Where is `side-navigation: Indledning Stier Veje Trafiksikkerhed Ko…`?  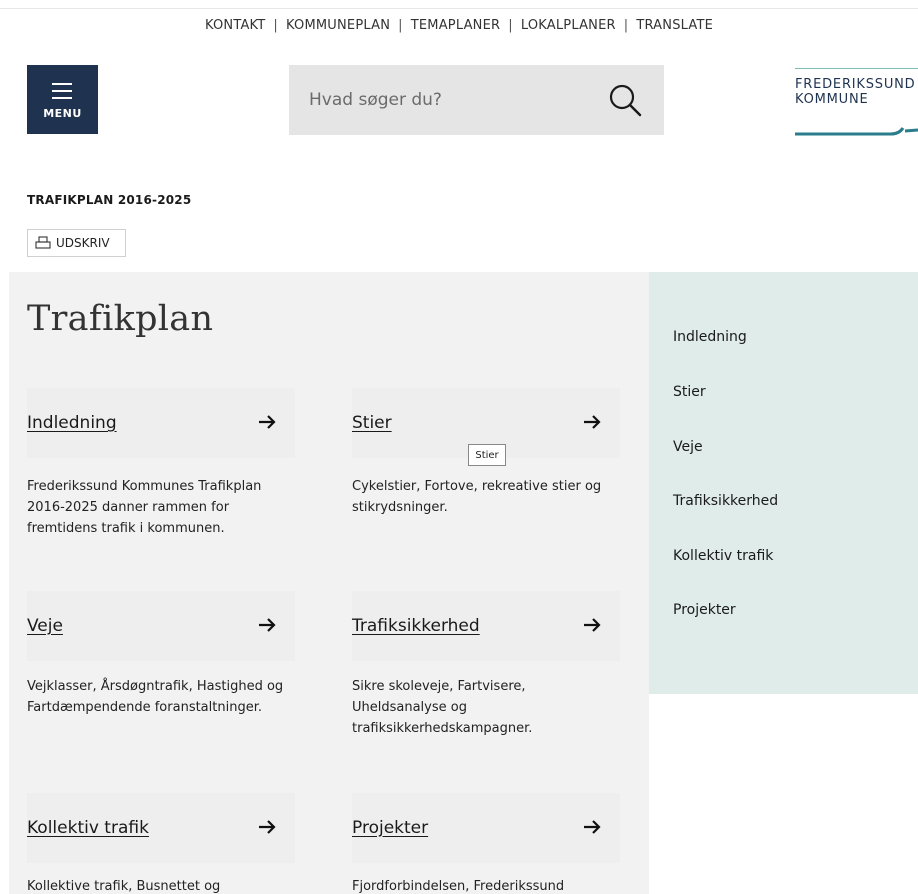 side-navigation: Indledning Stier Veje Trafiksikkerhed Ko… is located at coordinates (783, 483).